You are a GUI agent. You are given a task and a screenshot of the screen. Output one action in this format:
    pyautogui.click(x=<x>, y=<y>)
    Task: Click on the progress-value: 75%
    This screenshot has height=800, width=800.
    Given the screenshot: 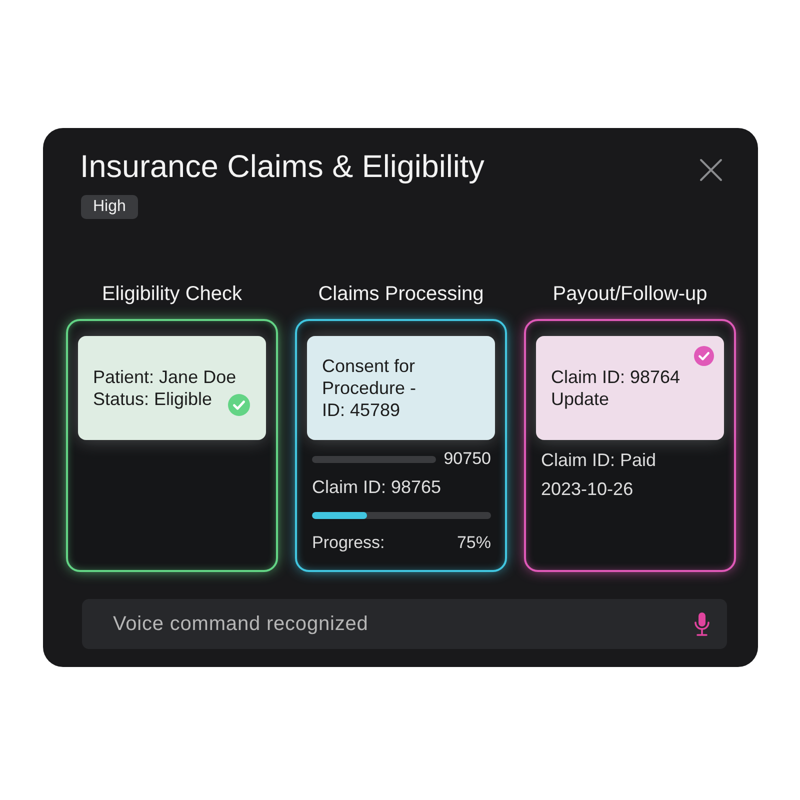 What is the action you would take?
    pyautogui.click(x=473, y=543)
    